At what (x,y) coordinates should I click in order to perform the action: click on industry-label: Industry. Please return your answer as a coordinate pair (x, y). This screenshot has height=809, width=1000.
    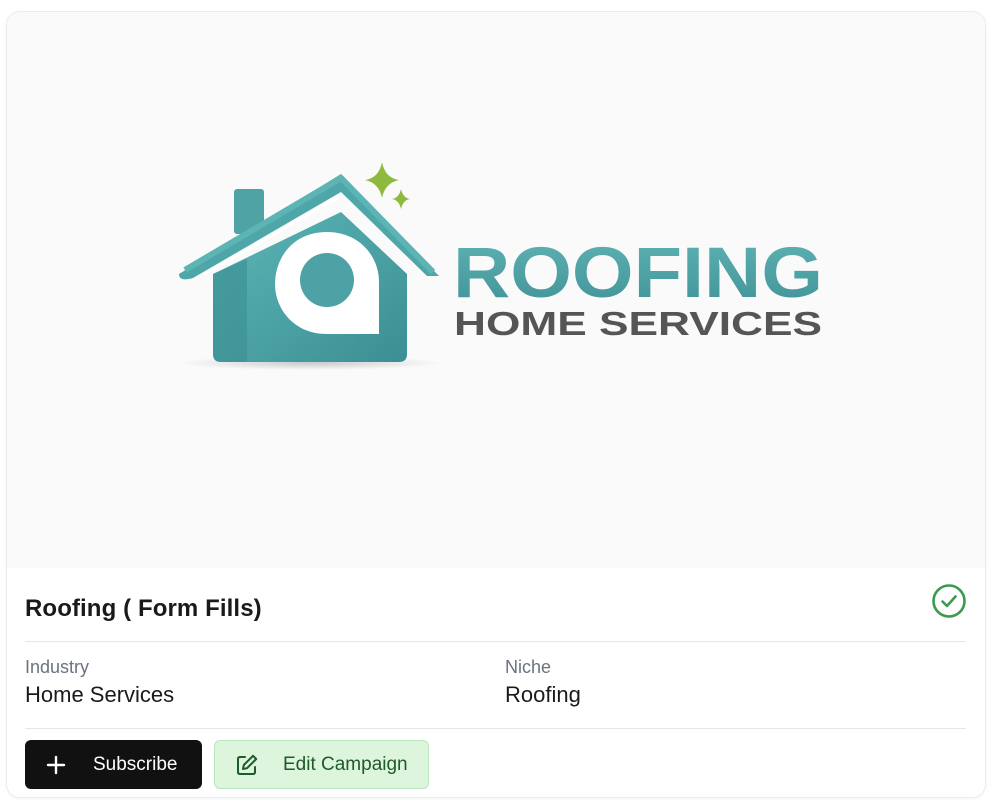
    Looking at the image, I should click on (57, 667).